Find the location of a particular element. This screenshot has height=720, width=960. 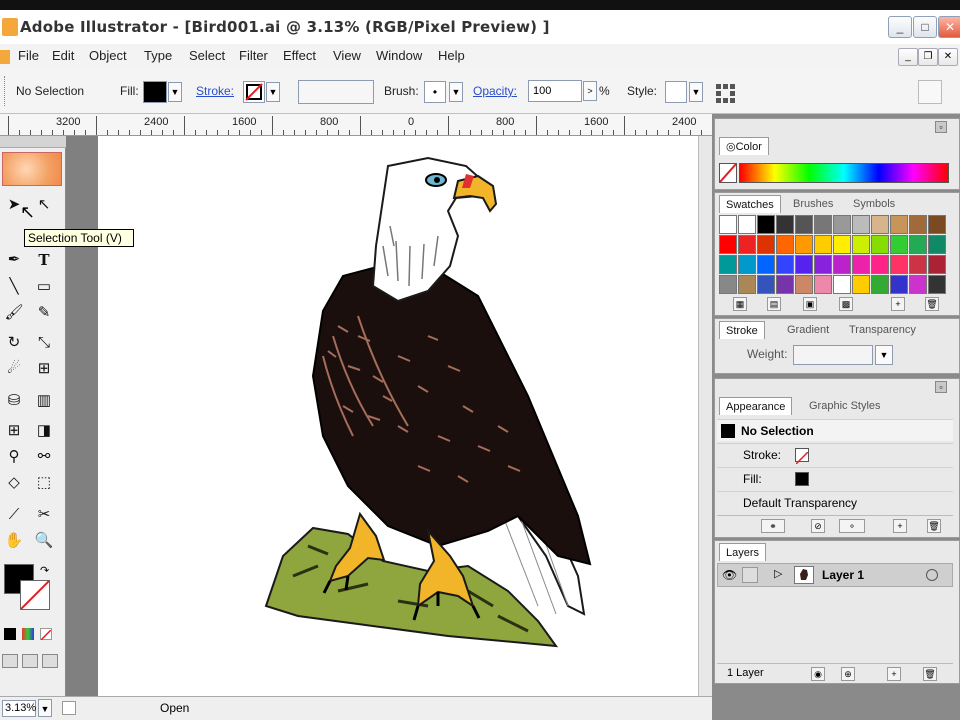

no-color-icon is located at coordinates (728, 173).